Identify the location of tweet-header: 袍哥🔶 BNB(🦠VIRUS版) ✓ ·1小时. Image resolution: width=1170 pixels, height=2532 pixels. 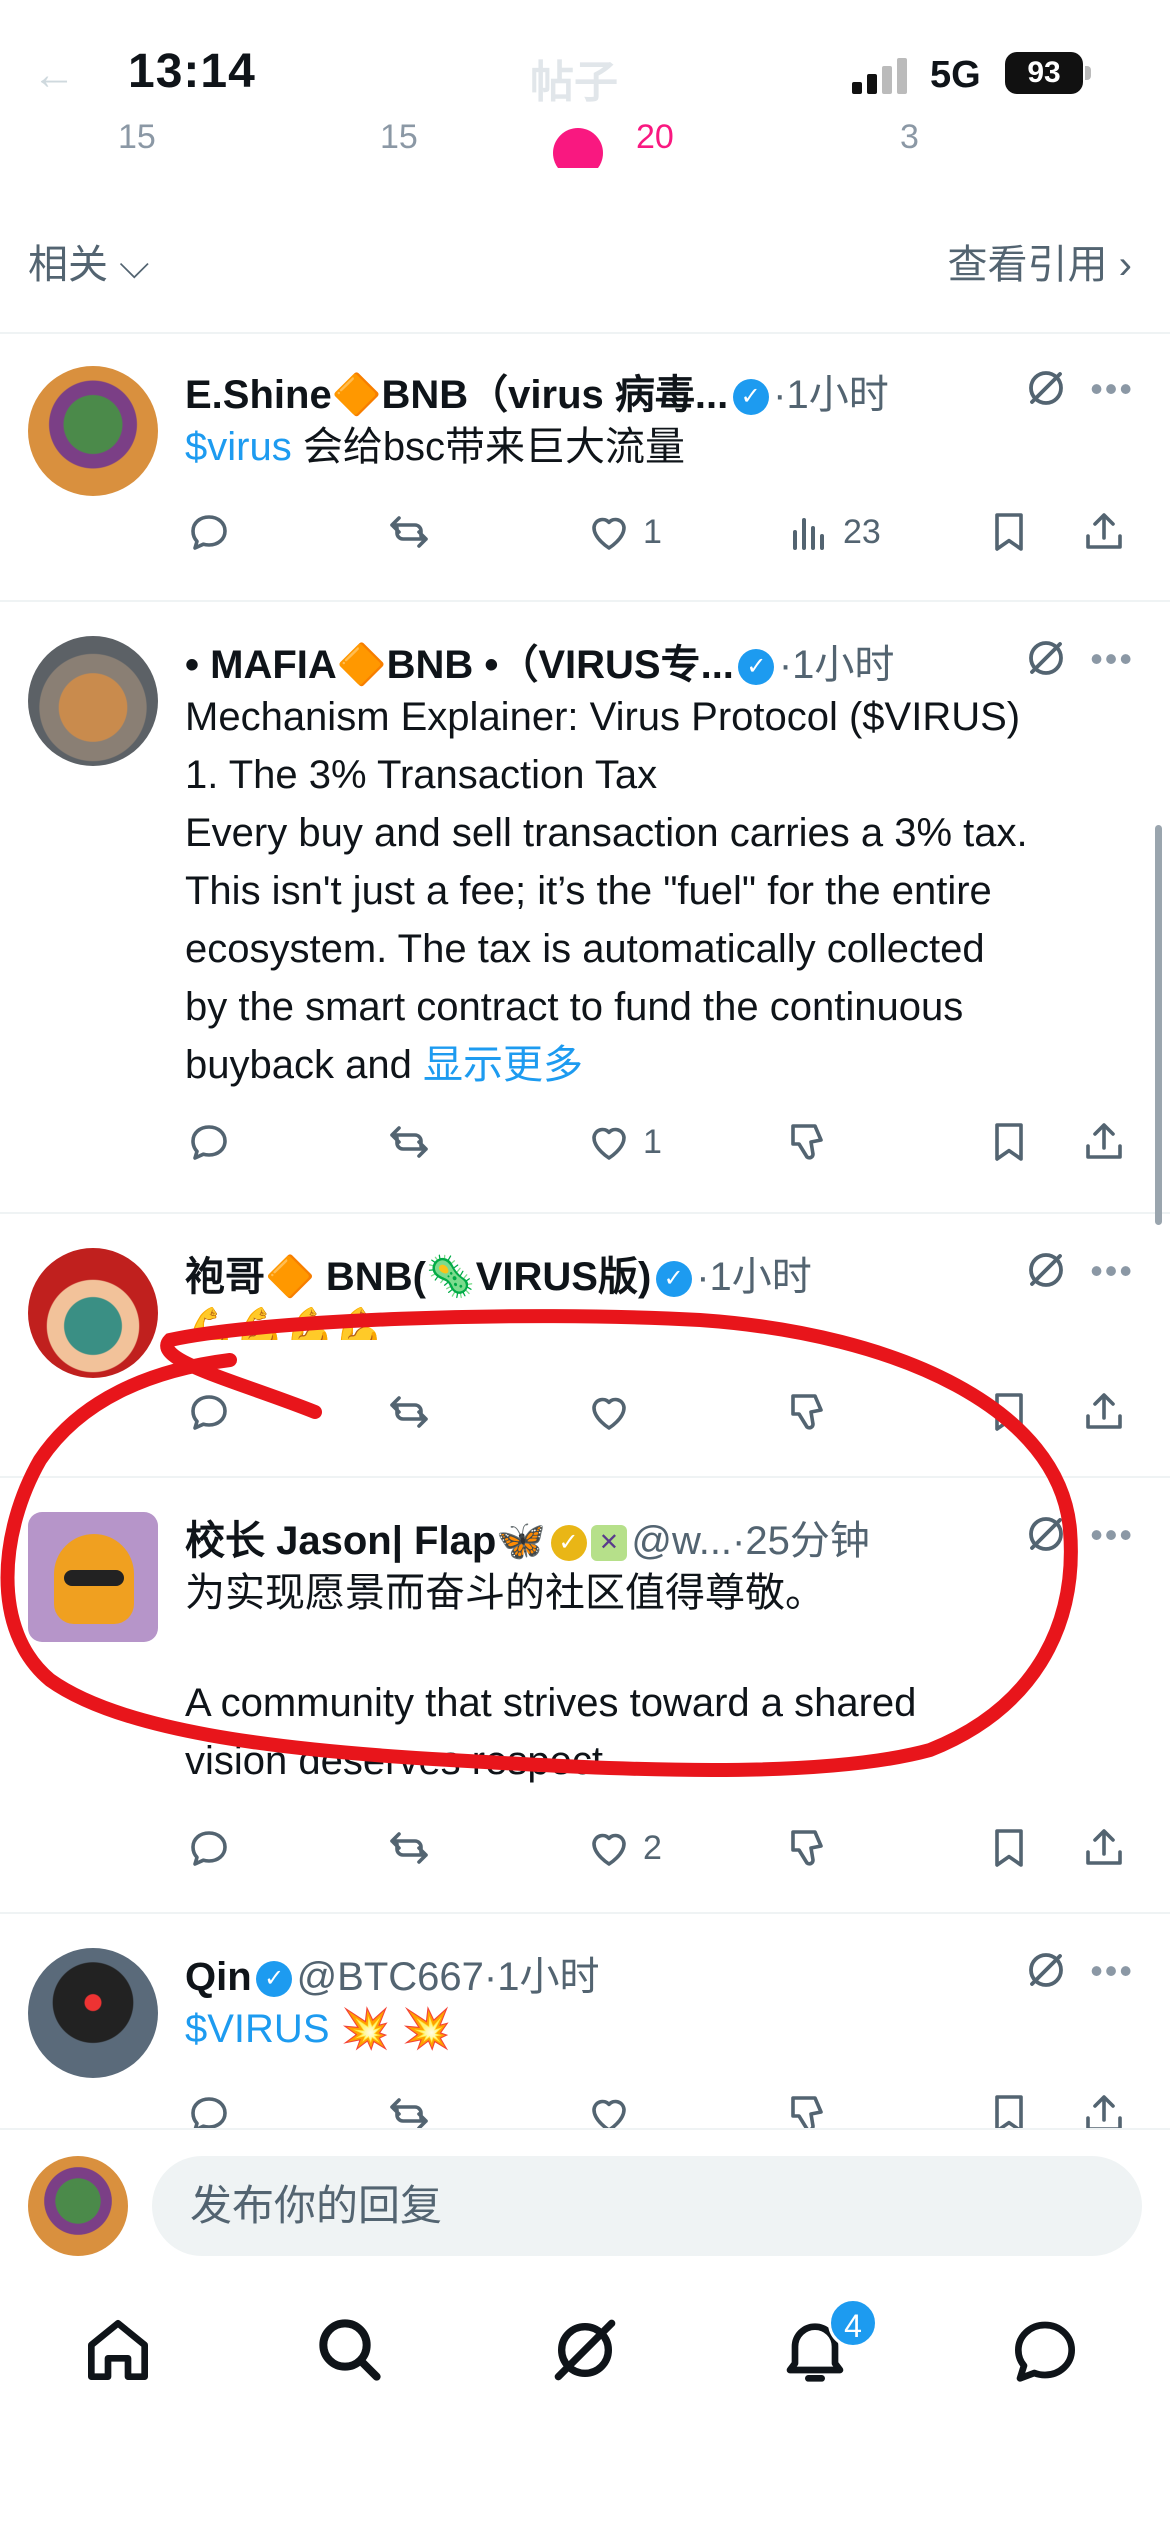
(657, 1272).